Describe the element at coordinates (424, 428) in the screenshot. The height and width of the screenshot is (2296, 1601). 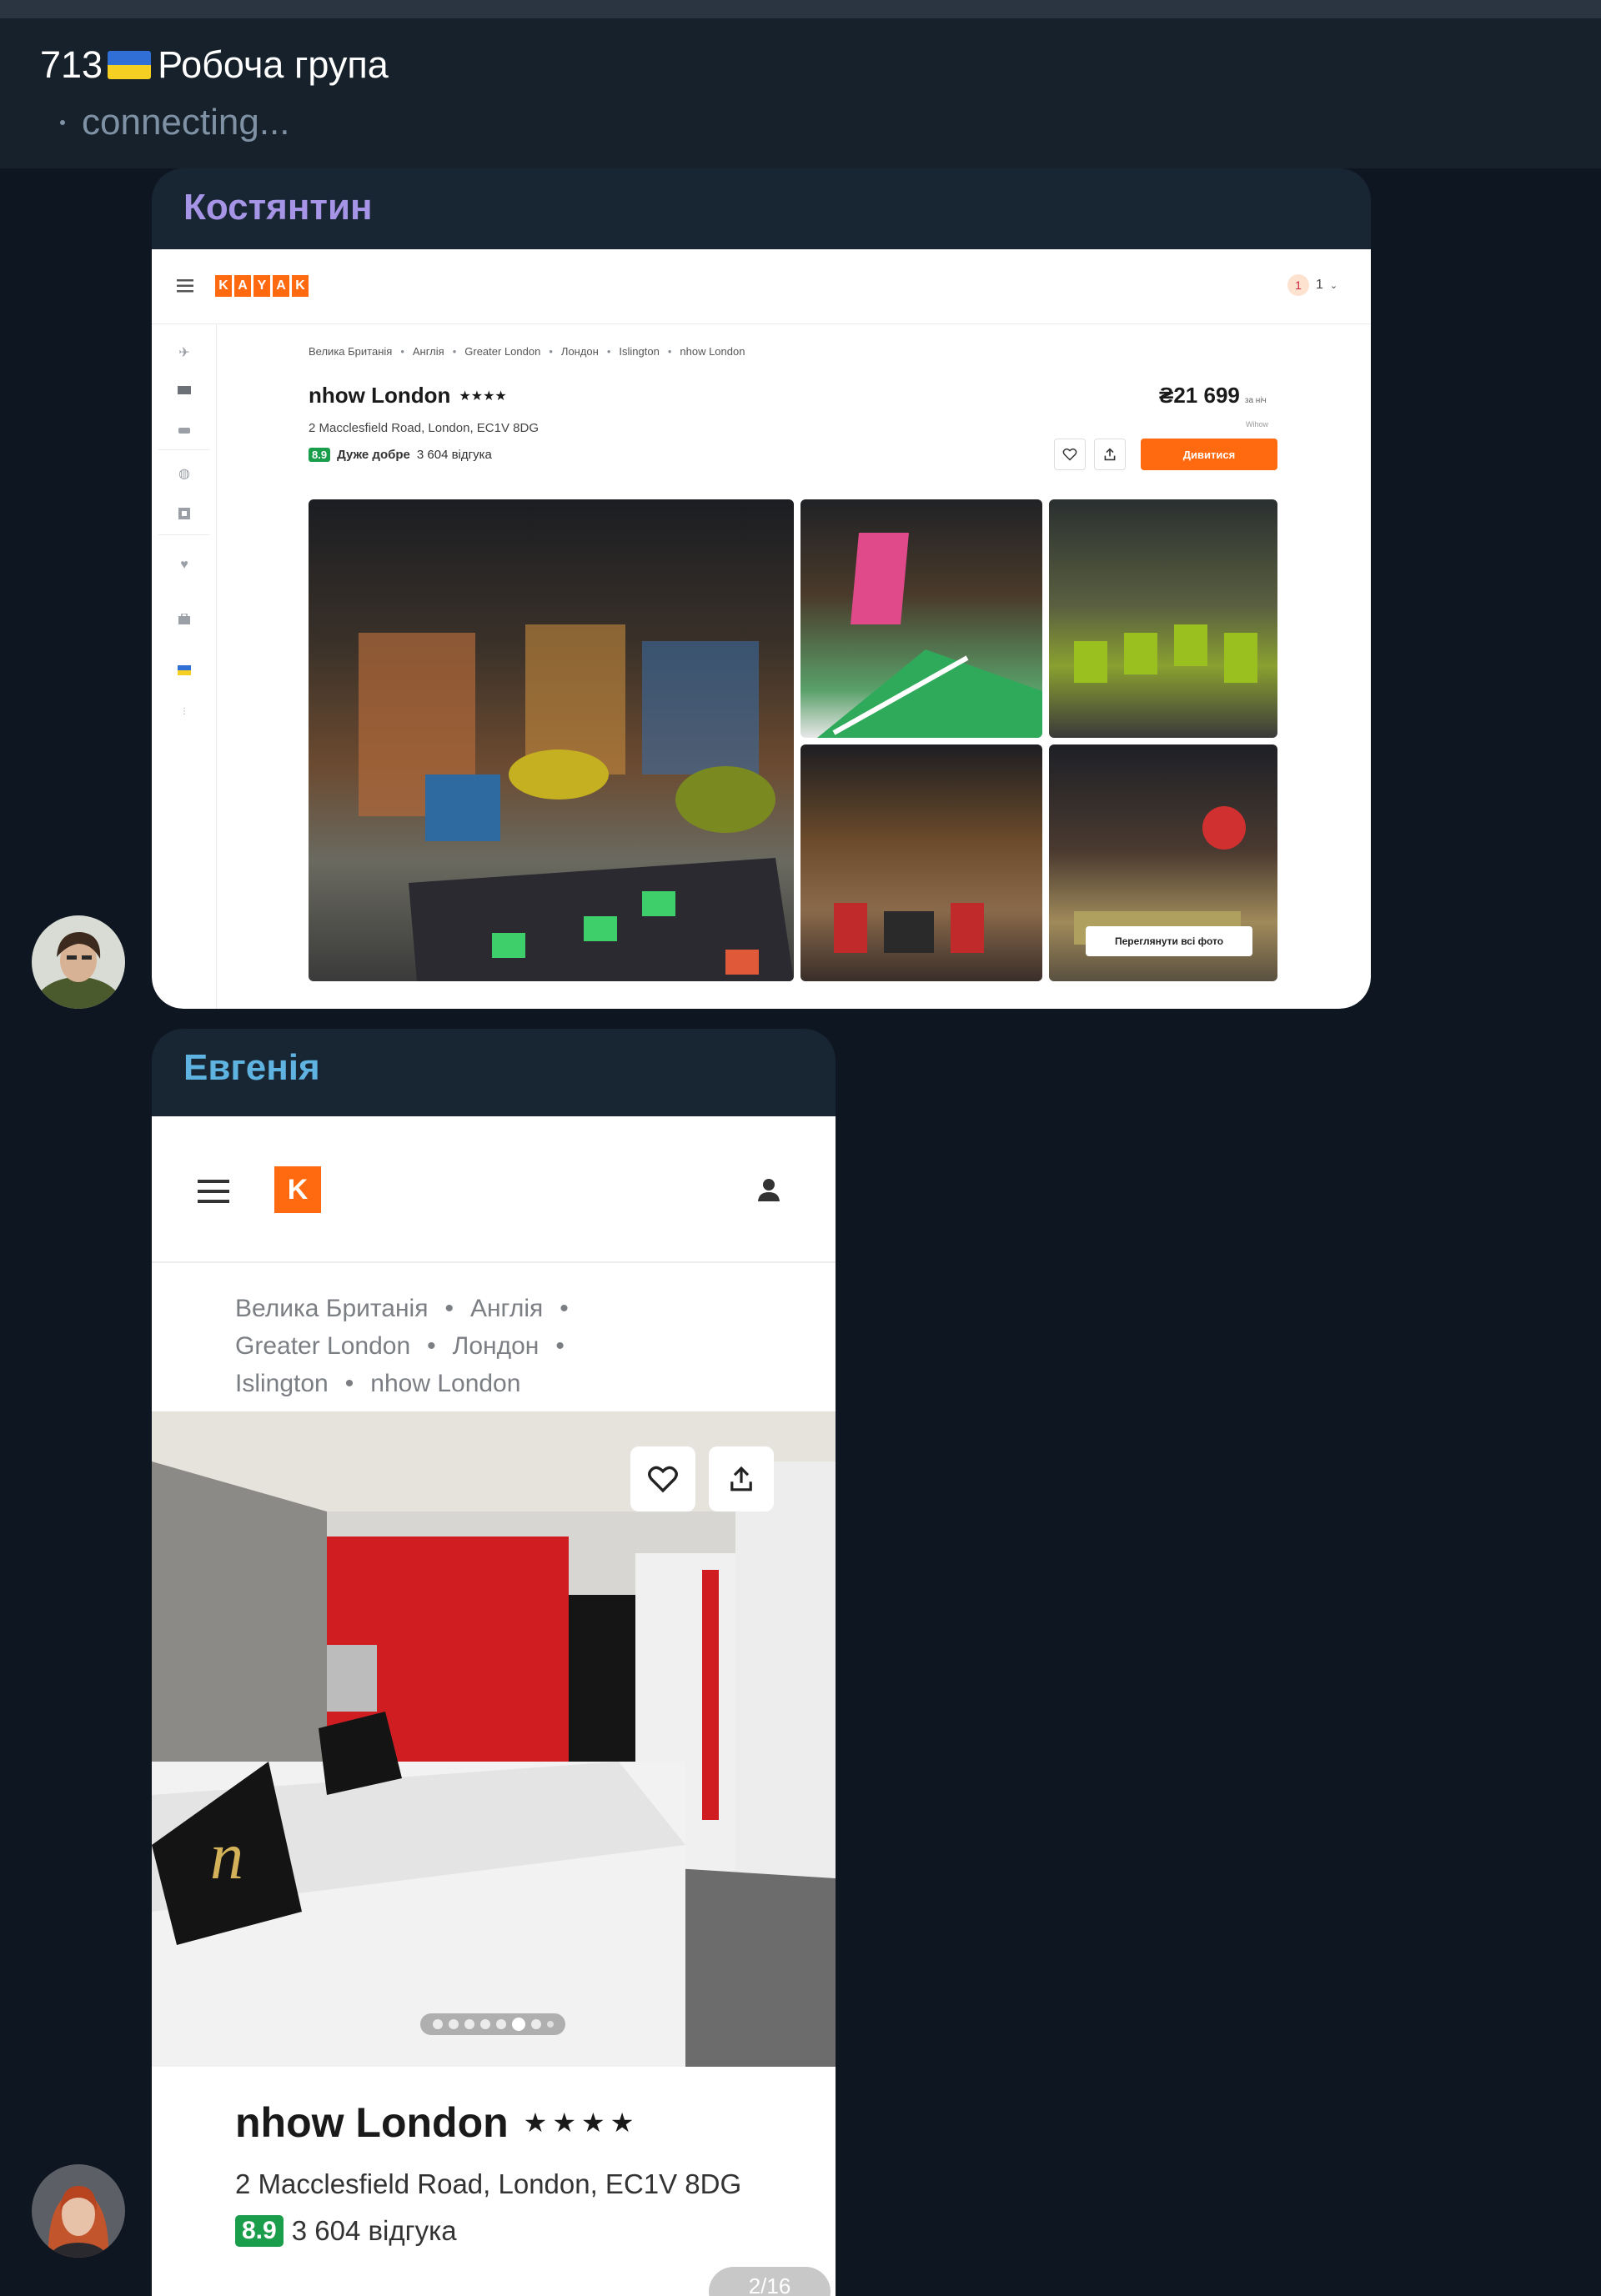
I see `hotel-address: 2 Macclesfield Road, London, EC1V 8DG` at that location.